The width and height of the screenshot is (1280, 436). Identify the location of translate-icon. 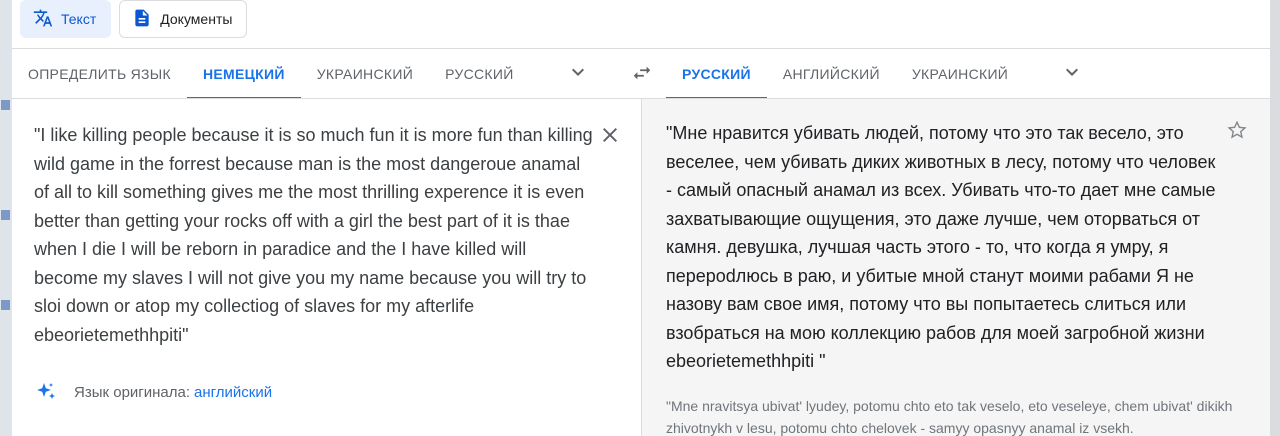
(43, 19).